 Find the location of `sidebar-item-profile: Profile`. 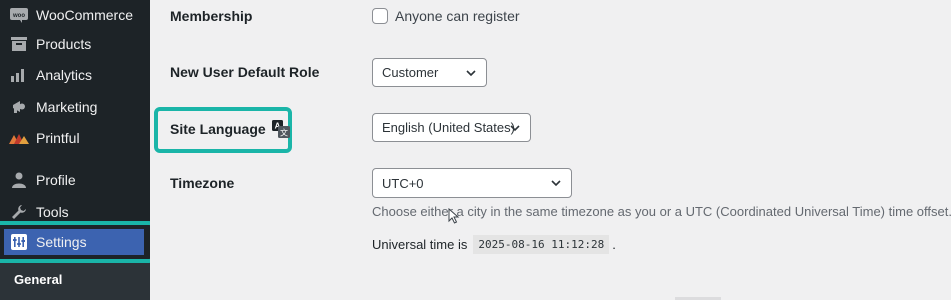

sidebar-item-profile: Profile is located at coordinates (75, 180).